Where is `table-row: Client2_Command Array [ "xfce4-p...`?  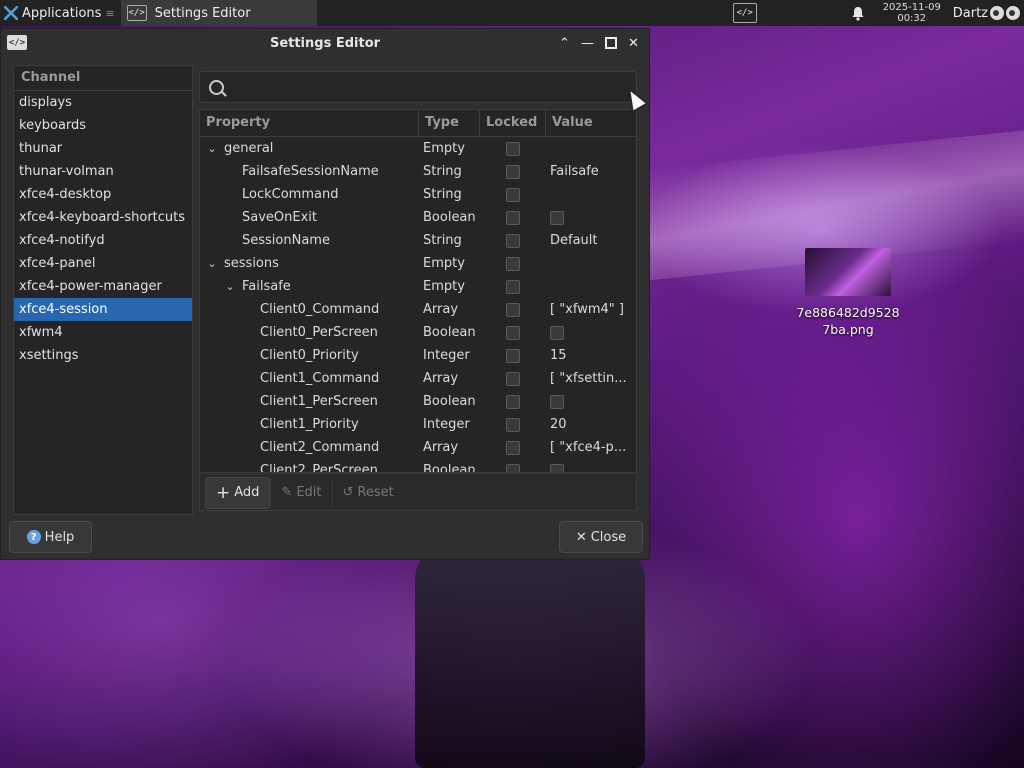 table-row: Client2_Command Array [ "xfce4-p... is located at coordinates (418, 447).